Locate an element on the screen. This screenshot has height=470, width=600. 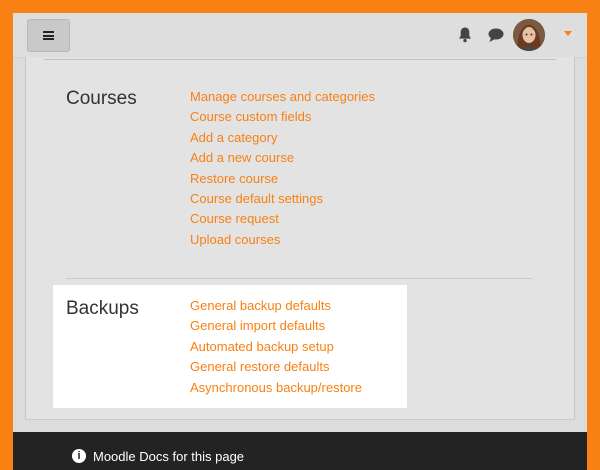
link-async-backup-restore: Asynchronous backup/restore is located at coordinates (276, 388).